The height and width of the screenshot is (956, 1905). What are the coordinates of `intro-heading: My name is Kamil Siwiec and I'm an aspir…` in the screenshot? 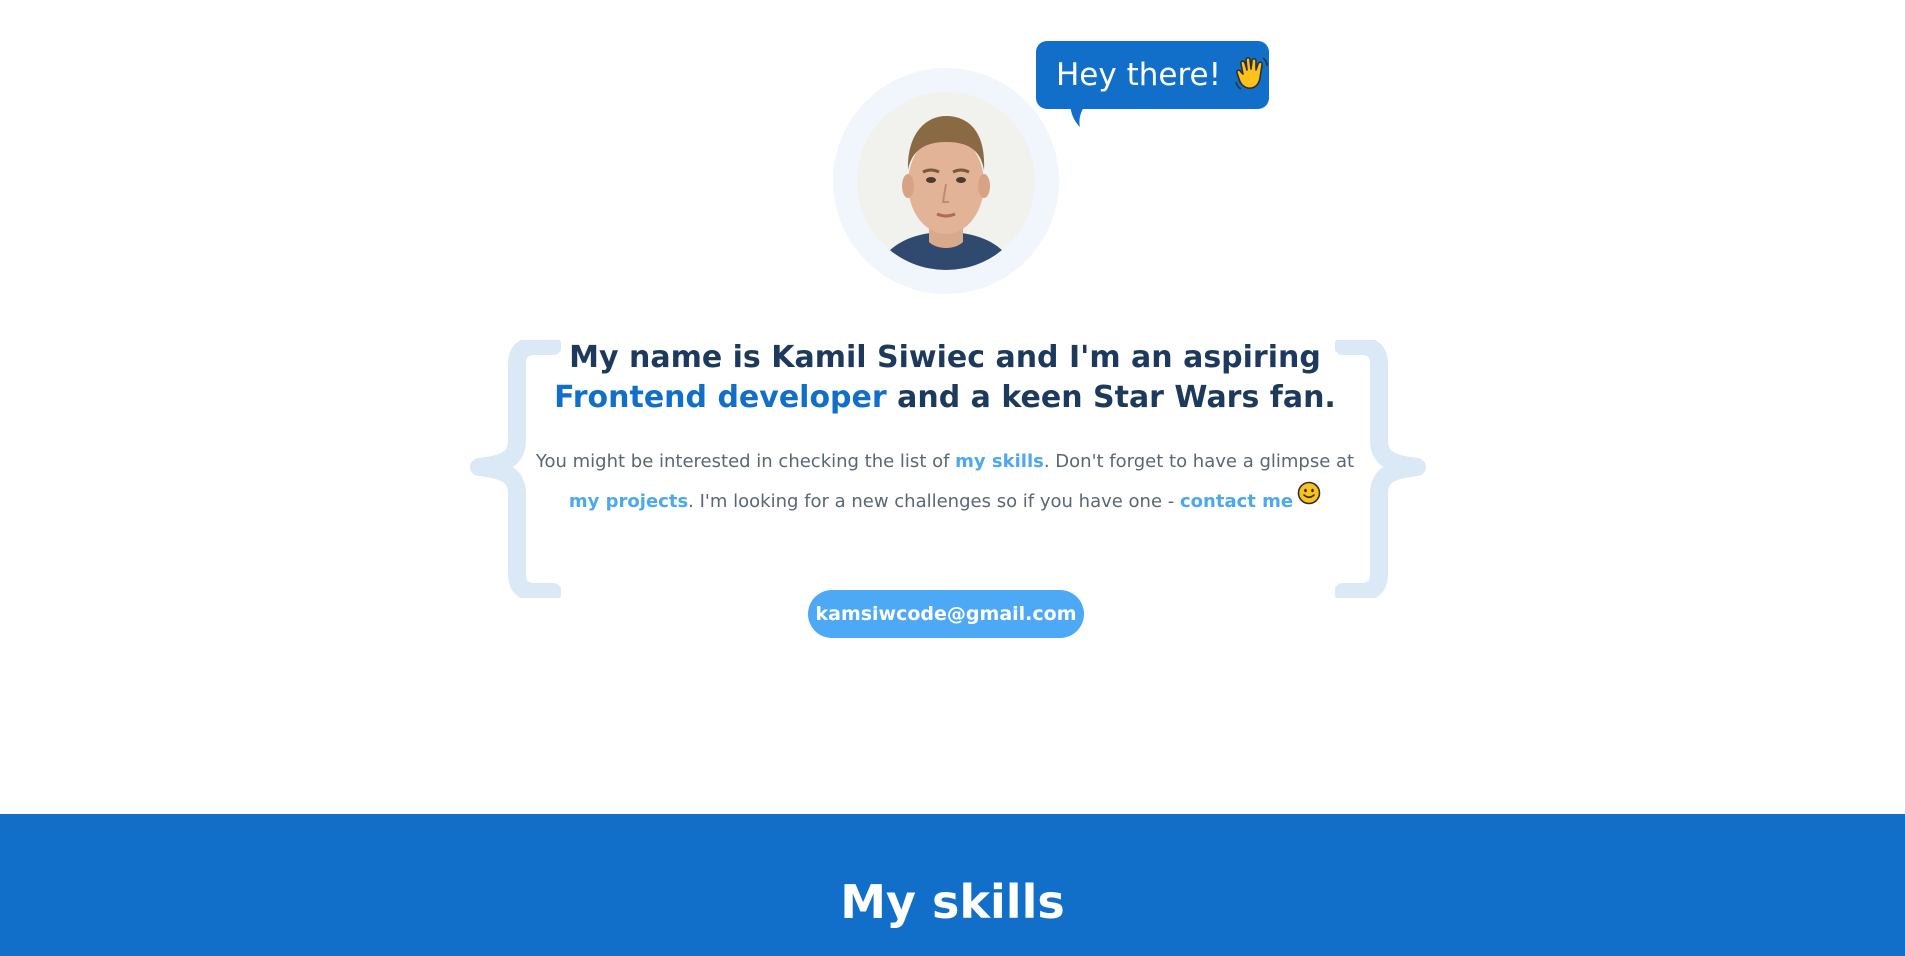 It's located at (945, 378).